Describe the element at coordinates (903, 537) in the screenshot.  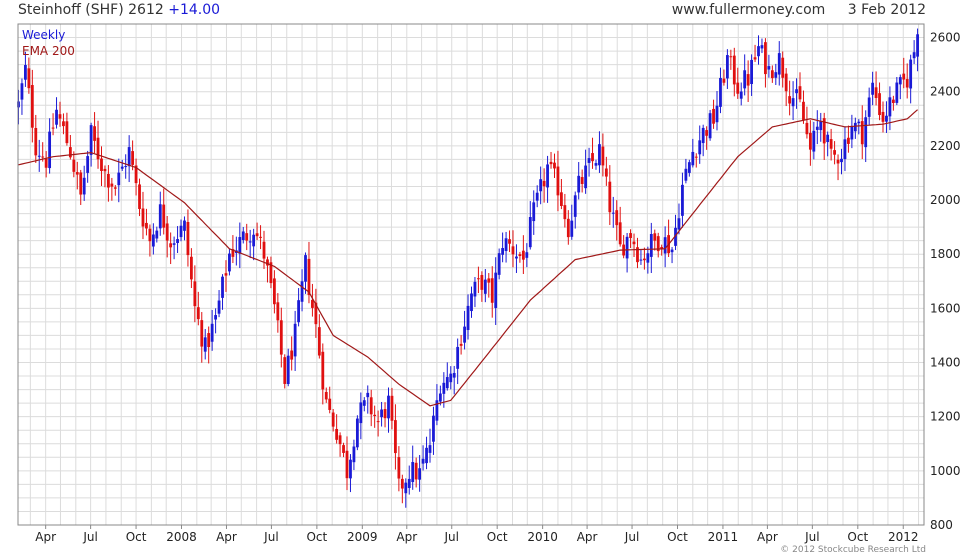
I see `x-tick-label: 2012` at that location.